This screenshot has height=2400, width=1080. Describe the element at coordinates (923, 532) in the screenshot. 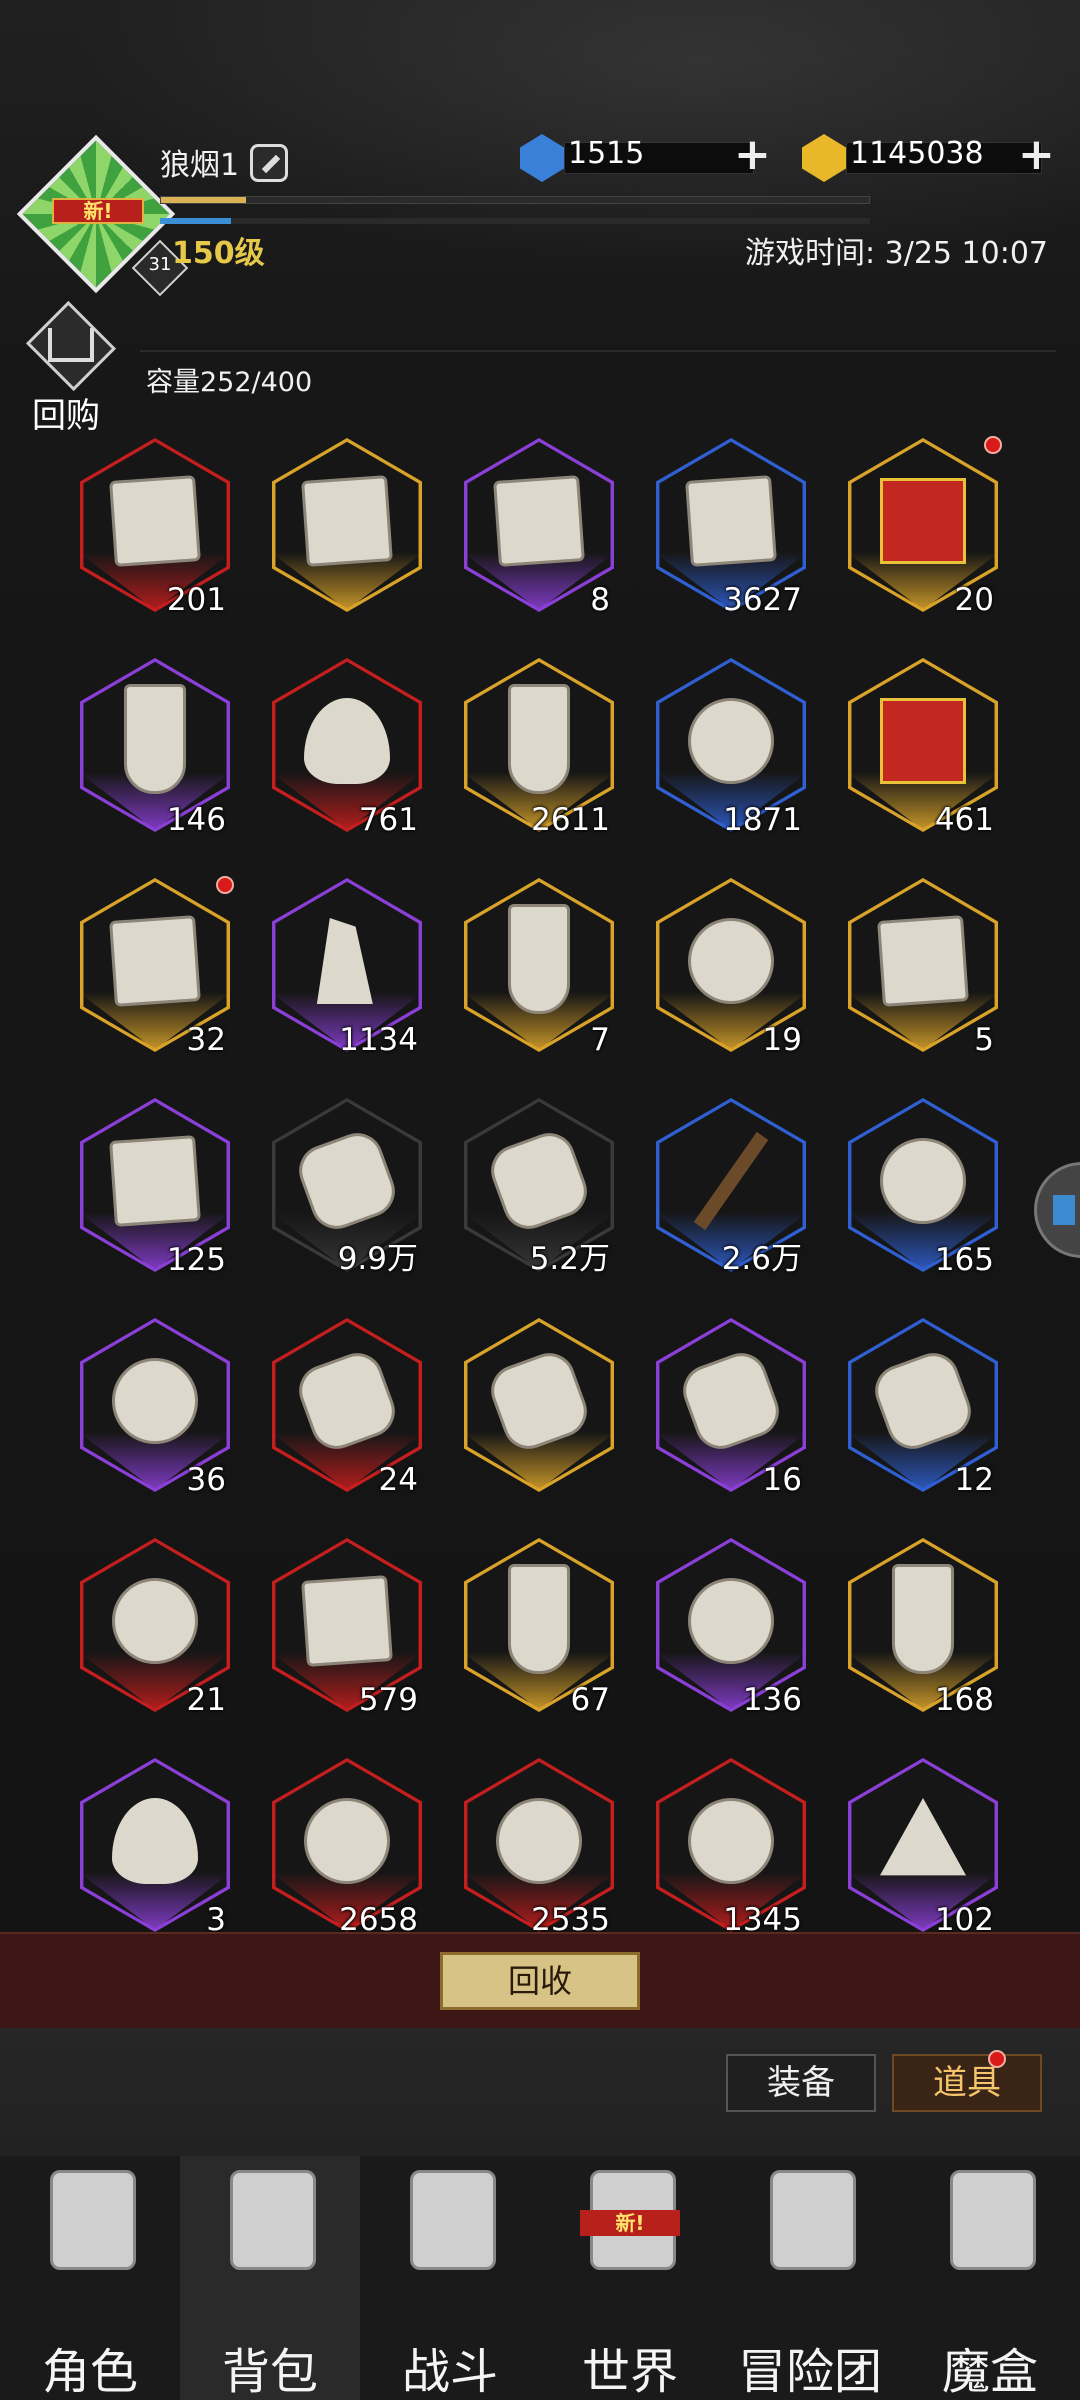

I see `inventory-slot: 20` at that location.